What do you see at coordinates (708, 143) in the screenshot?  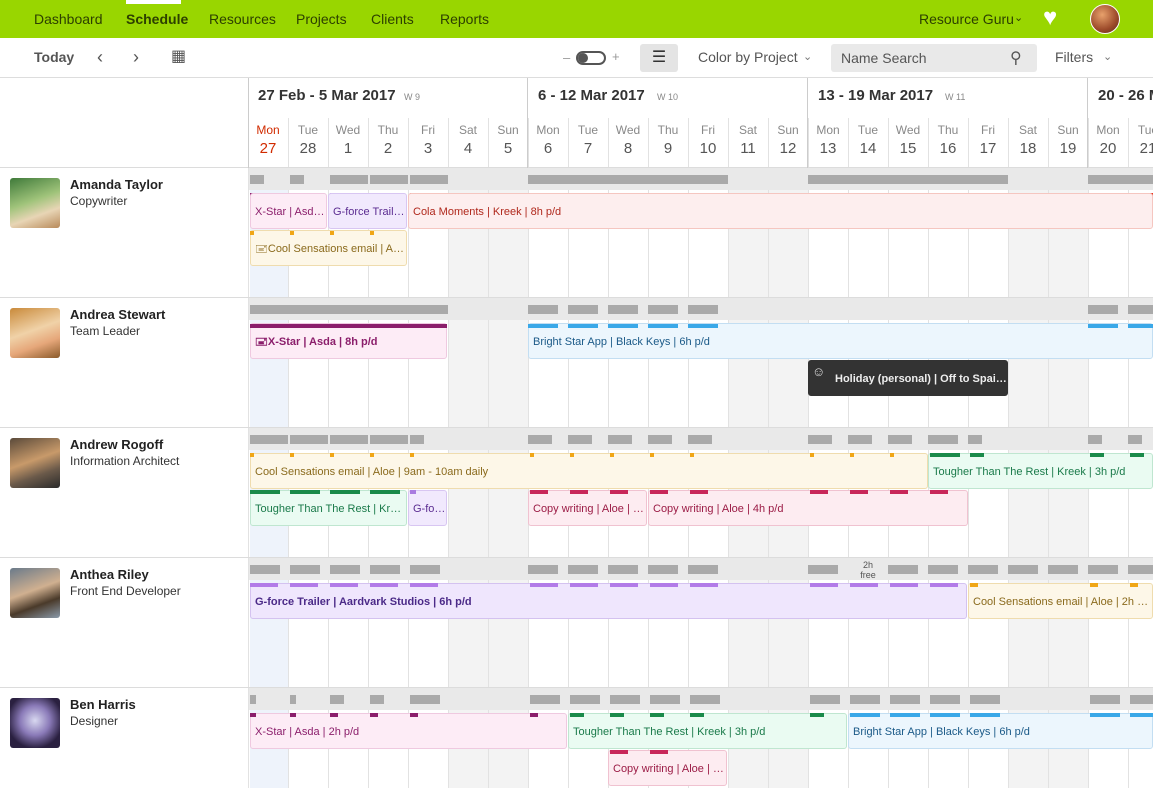 I see `day-header: Fri 10` at bounding box center [708, 143].